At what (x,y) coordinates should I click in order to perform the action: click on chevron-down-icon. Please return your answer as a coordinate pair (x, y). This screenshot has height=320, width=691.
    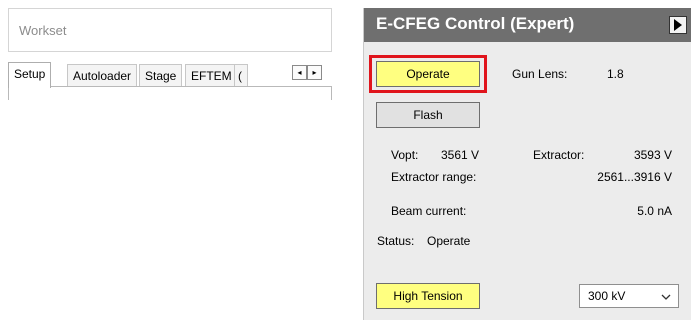
    Looking at the image, I should click on (666, 297).